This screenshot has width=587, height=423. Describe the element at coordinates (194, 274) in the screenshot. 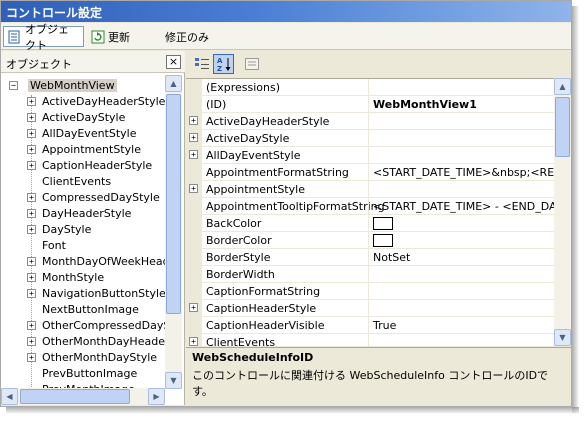

I see `property-row-margin` at that location.